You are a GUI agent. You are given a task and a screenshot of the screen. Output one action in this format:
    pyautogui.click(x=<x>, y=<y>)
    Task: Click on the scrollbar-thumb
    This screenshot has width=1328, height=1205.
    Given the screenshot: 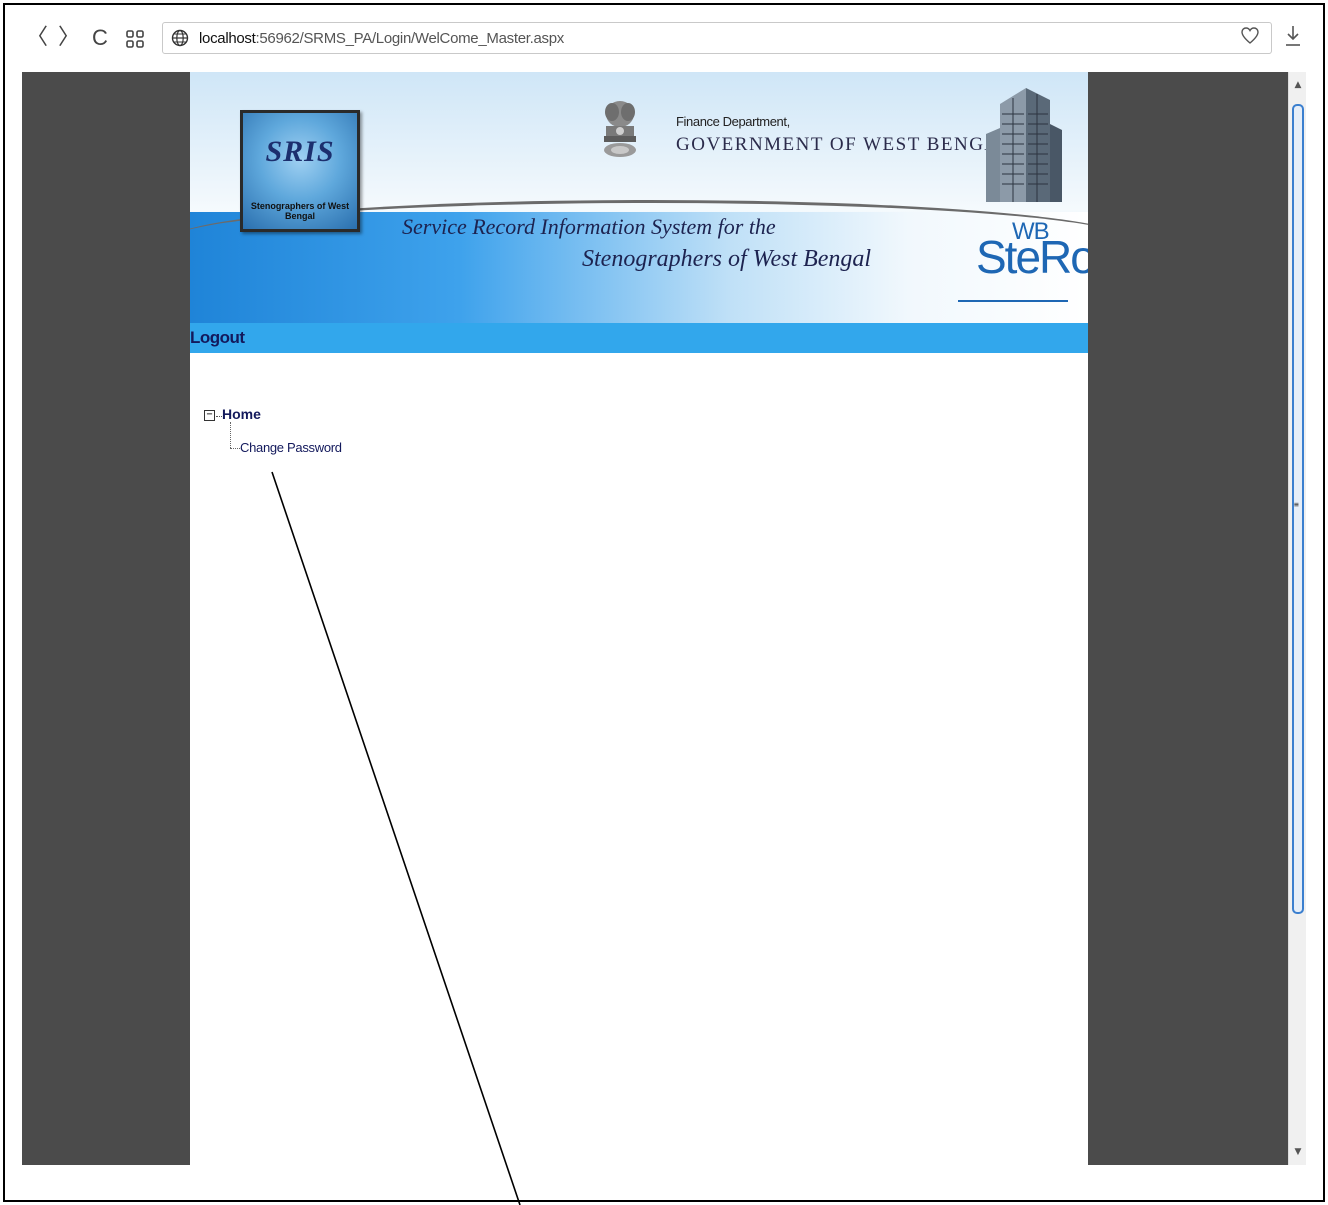 What is the action you would take?
    pyautogui.click(x=1298, y=509)
    